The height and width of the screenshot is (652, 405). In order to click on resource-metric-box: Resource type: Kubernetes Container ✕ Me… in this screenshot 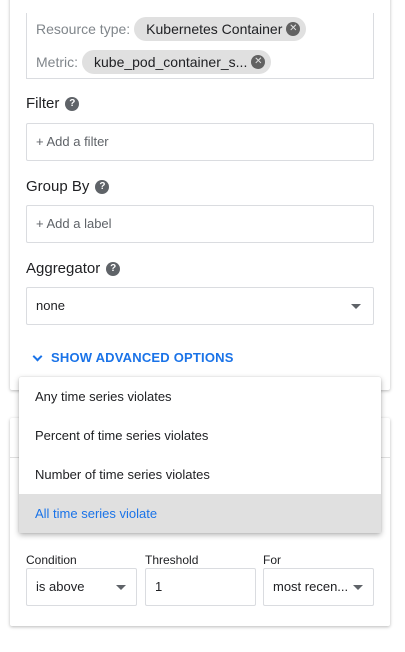, I will do `click(200, 46)`.